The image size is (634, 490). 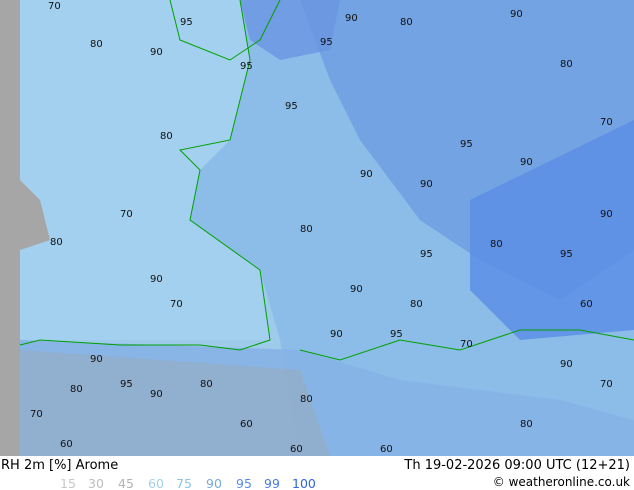 I want to click on legend-item-75: 75, so click(x=184, y=483).